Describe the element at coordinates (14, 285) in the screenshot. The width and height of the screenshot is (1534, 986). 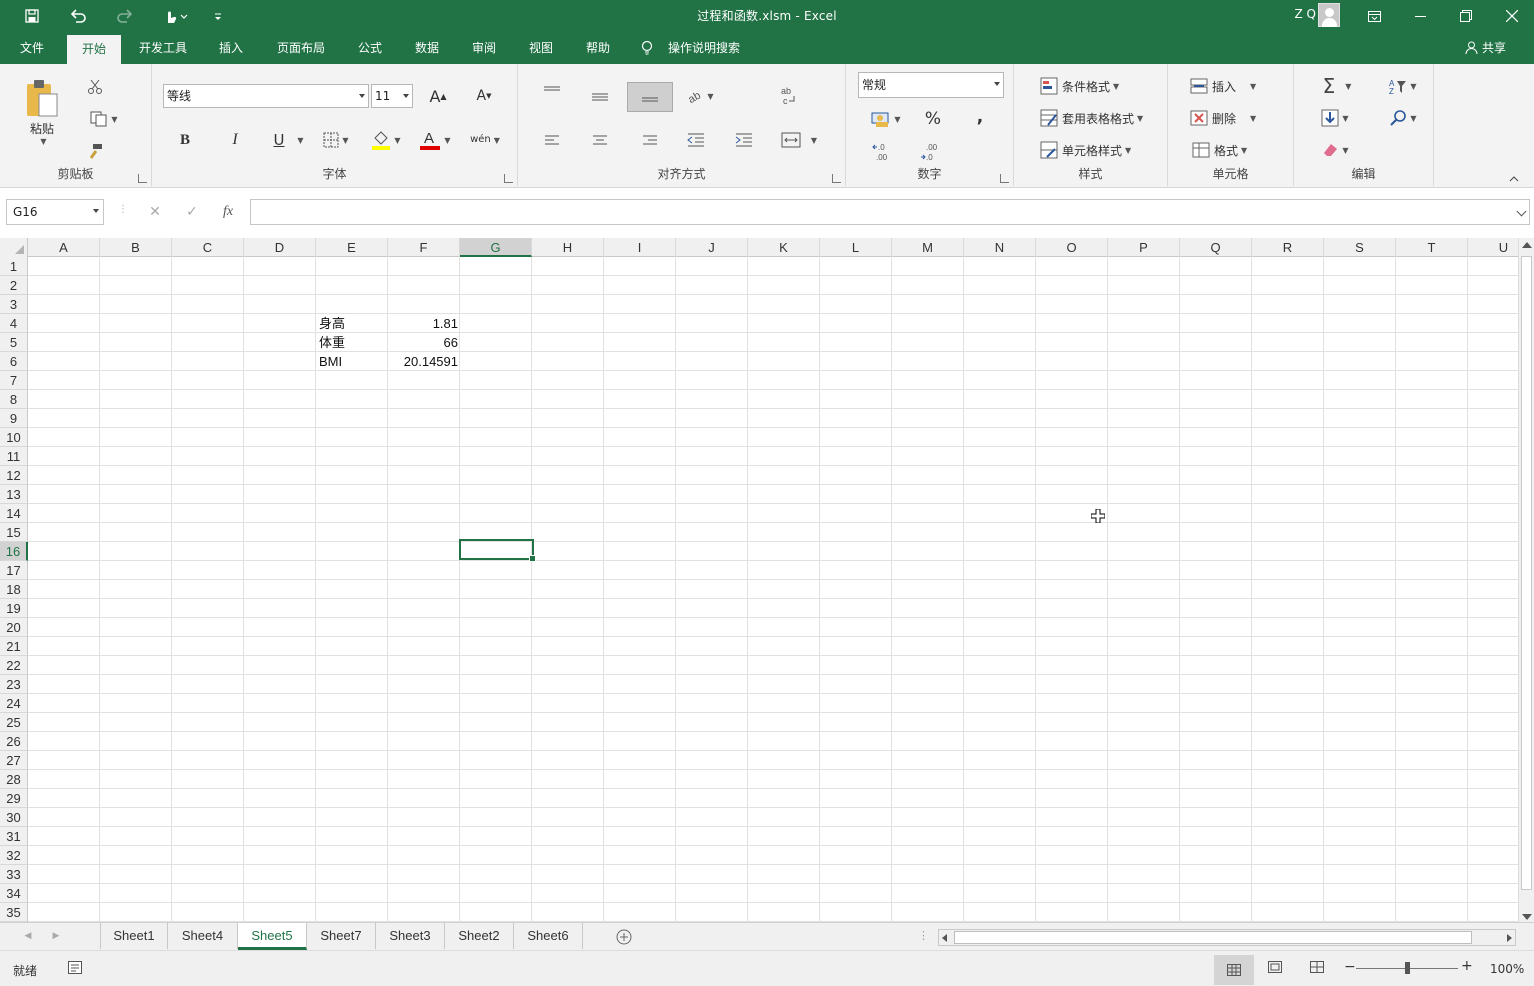
I see `row-header-2: 2` at that location.